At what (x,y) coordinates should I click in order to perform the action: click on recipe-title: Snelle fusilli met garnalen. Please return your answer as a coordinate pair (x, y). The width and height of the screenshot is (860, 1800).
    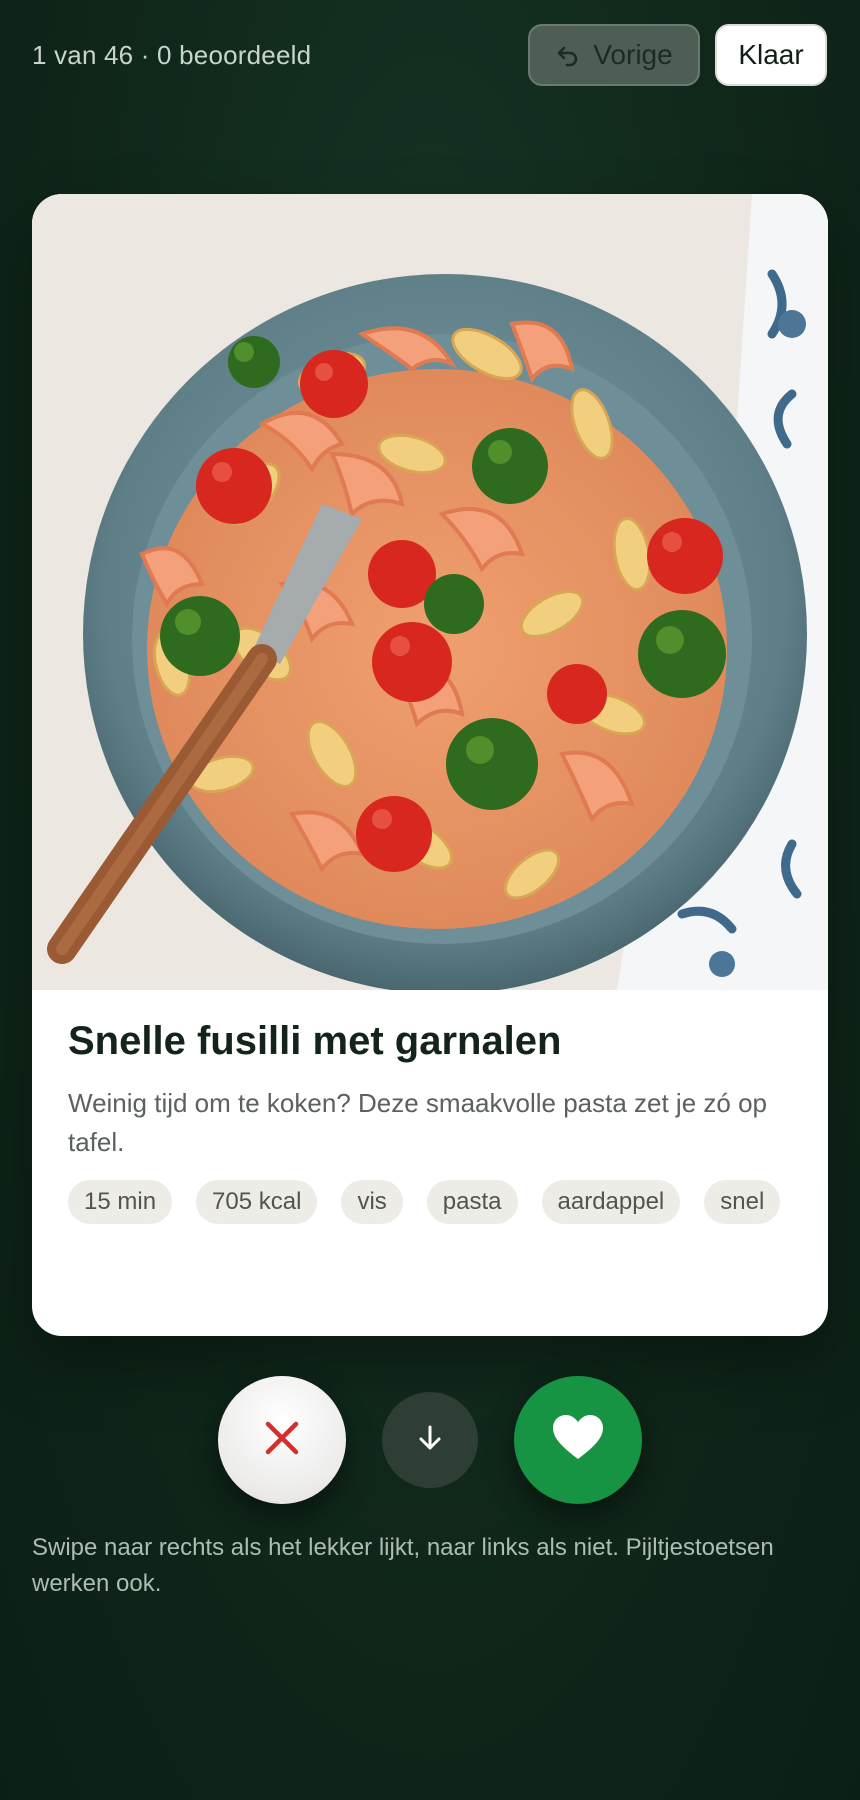
    Looking at the image, I should click on (315, 1041).